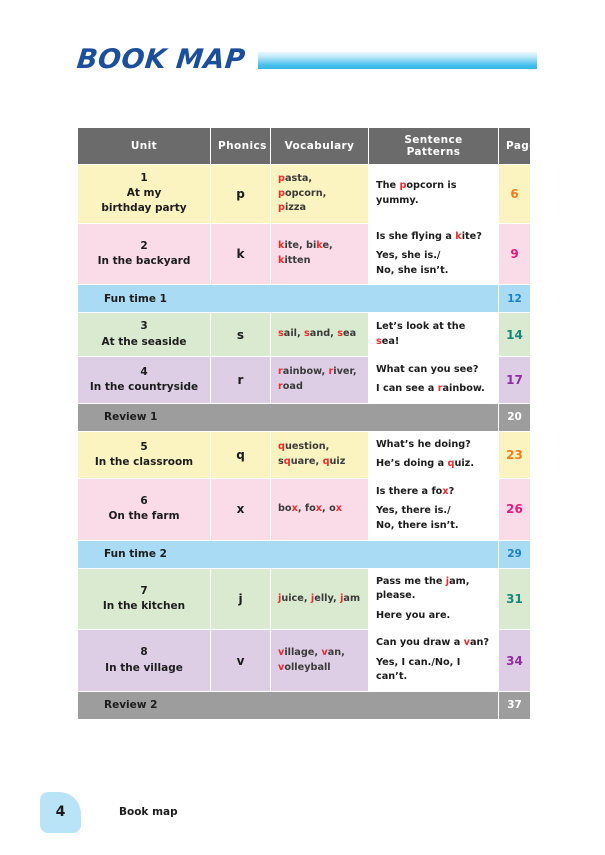 The image size is (605, 855). I want to click on vocabulary-cell: rainbow, river, road, so click(319, 379).